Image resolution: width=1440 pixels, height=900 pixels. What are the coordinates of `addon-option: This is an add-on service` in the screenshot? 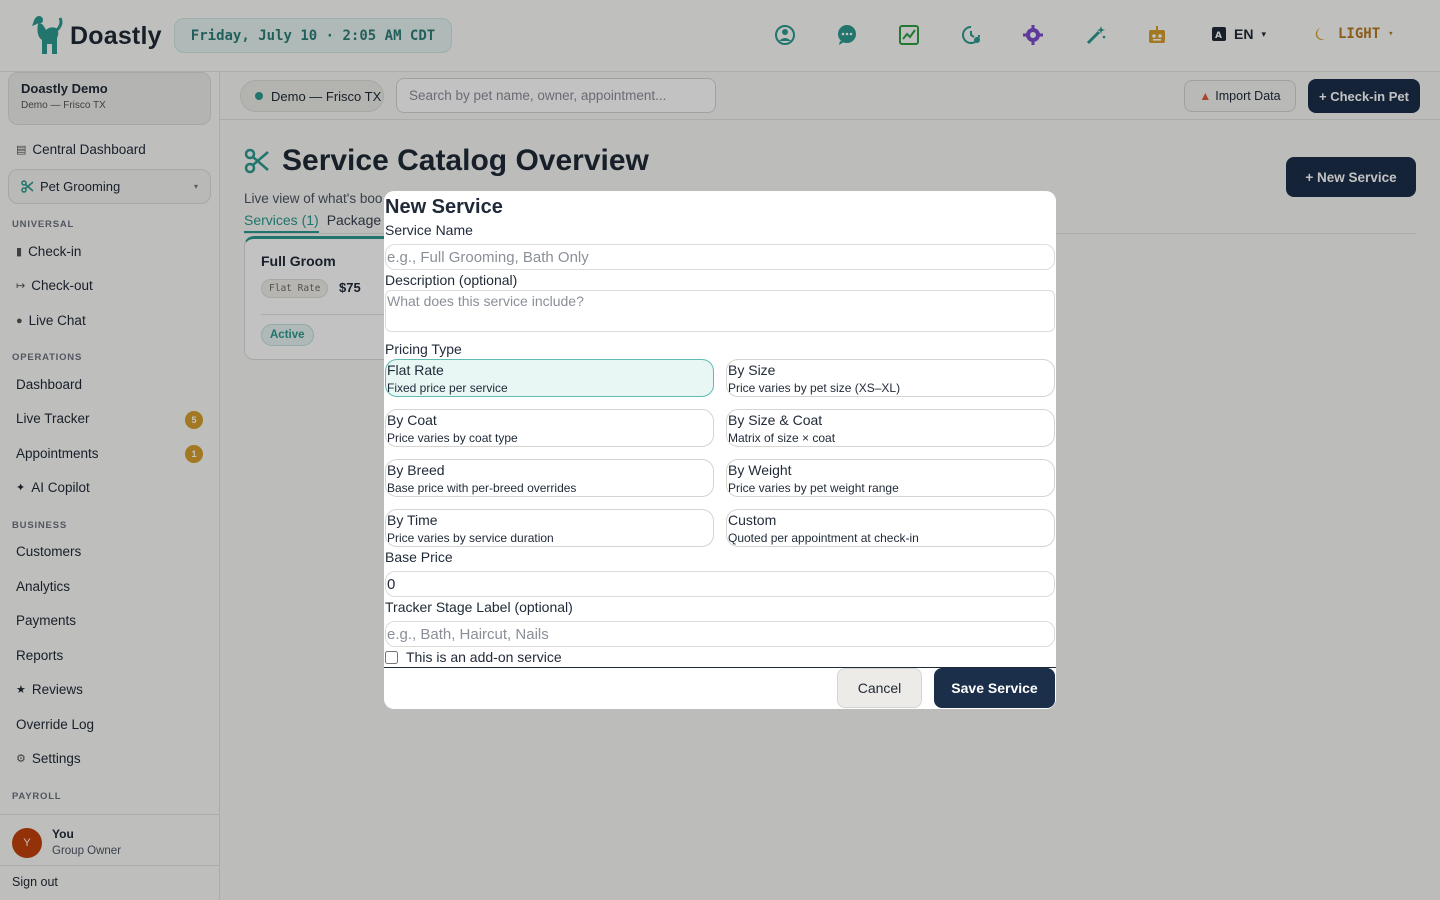 It's located at (473, 657).